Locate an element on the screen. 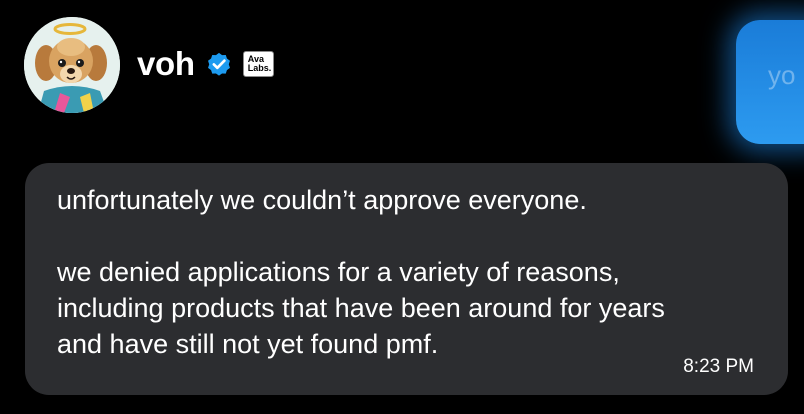  affiliate-badge: Ava Labs. is located at coordinates (258, 64).